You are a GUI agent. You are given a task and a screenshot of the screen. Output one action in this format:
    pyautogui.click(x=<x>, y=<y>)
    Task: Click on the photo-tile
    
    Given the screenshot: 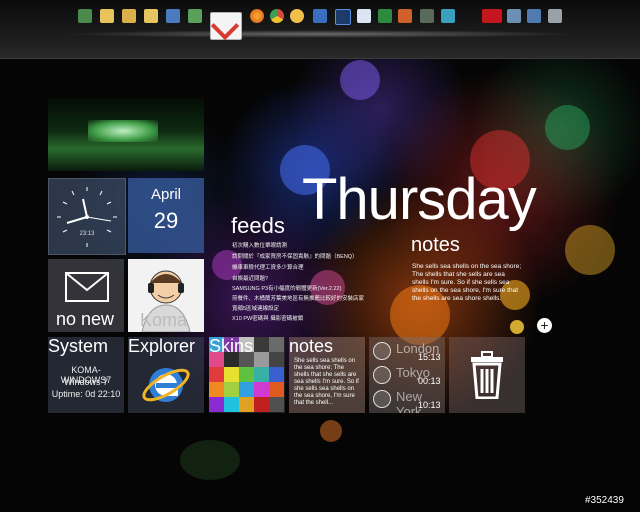 What is the action you would take?
    pyautogui.click(x=126, y=134)
    